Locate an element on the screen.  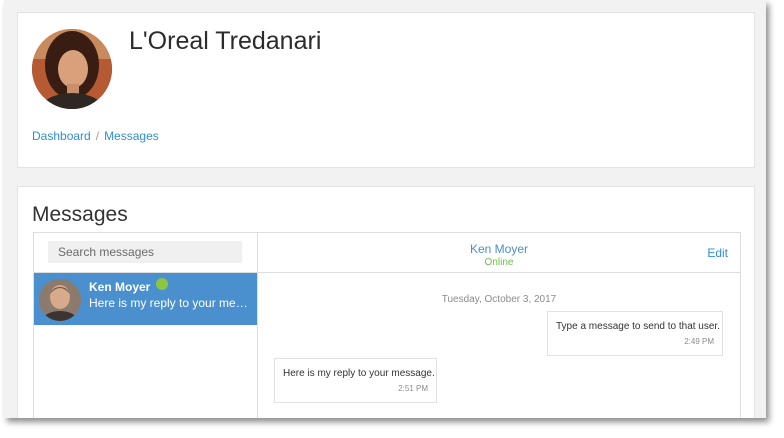
conversation-contact-name: Ken Moyer is located at coordinates (499, 249).